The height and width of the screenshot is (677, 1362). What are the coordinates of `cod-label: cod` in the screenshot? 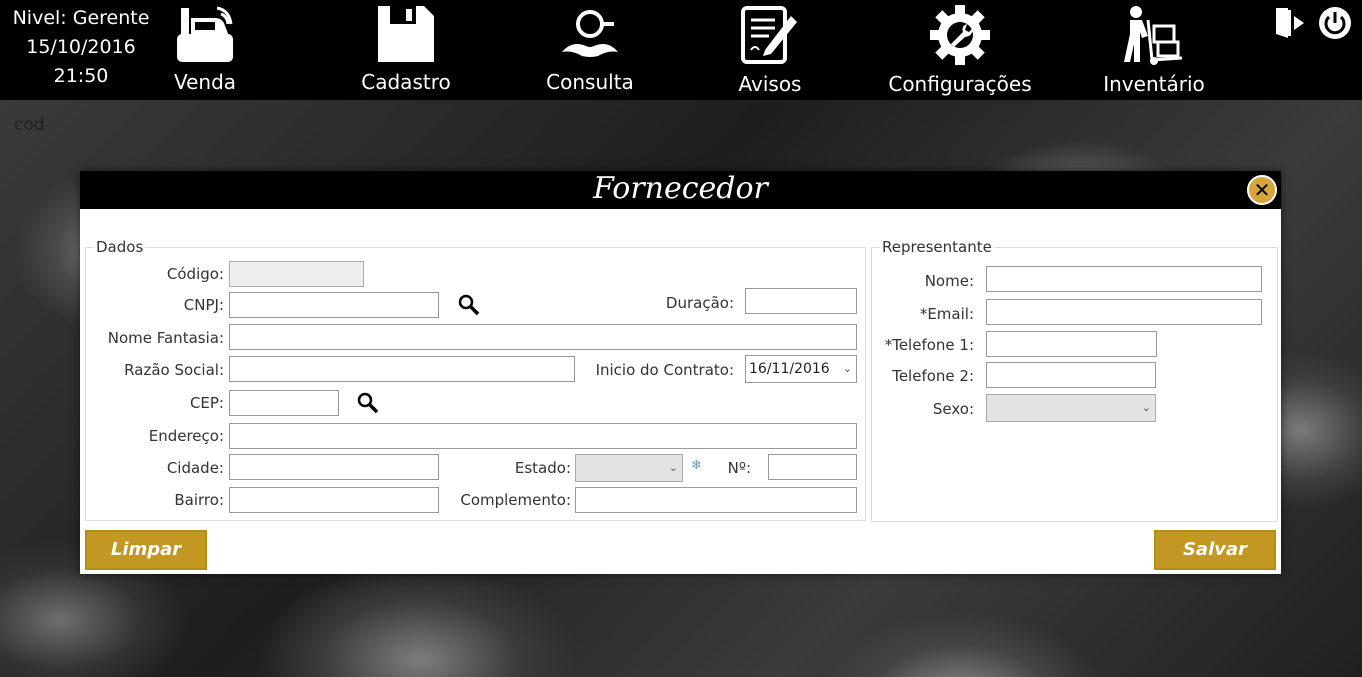 It's located at (29, 125).